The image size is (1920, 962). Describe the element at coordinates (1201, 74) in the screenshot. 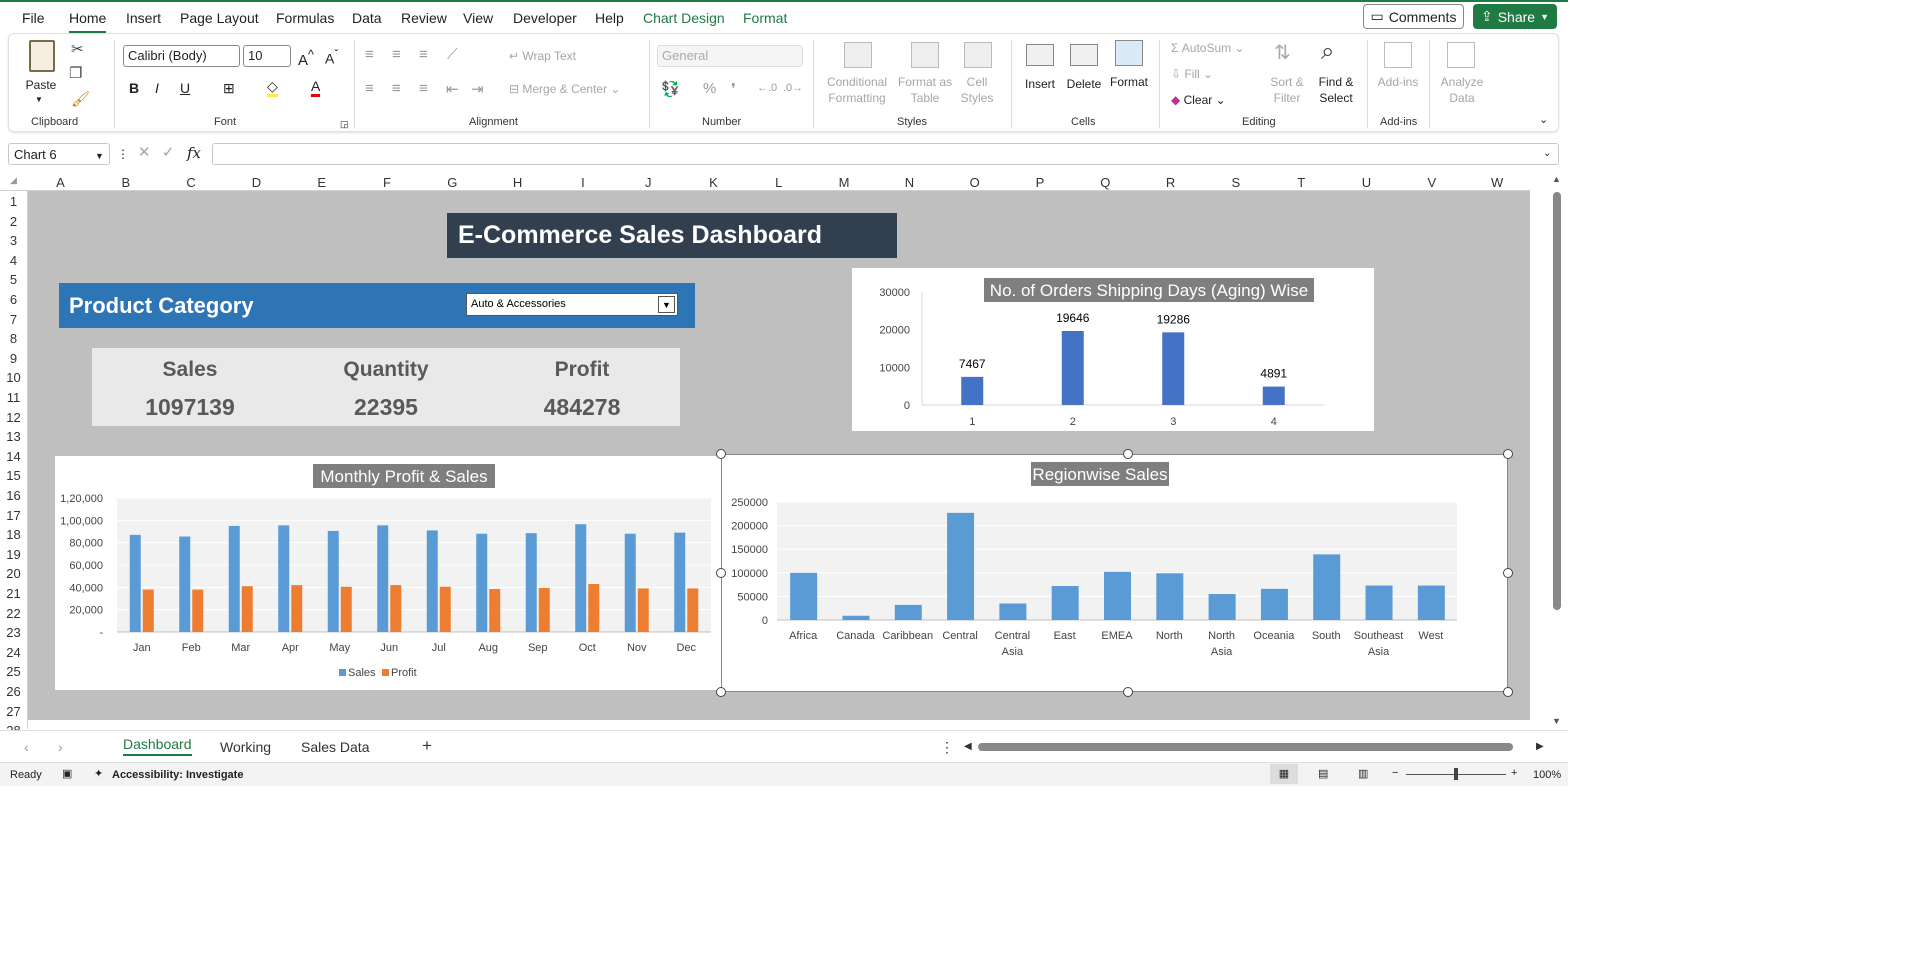

I see `fill-button: ⇩ Fill ⌄` at that location.